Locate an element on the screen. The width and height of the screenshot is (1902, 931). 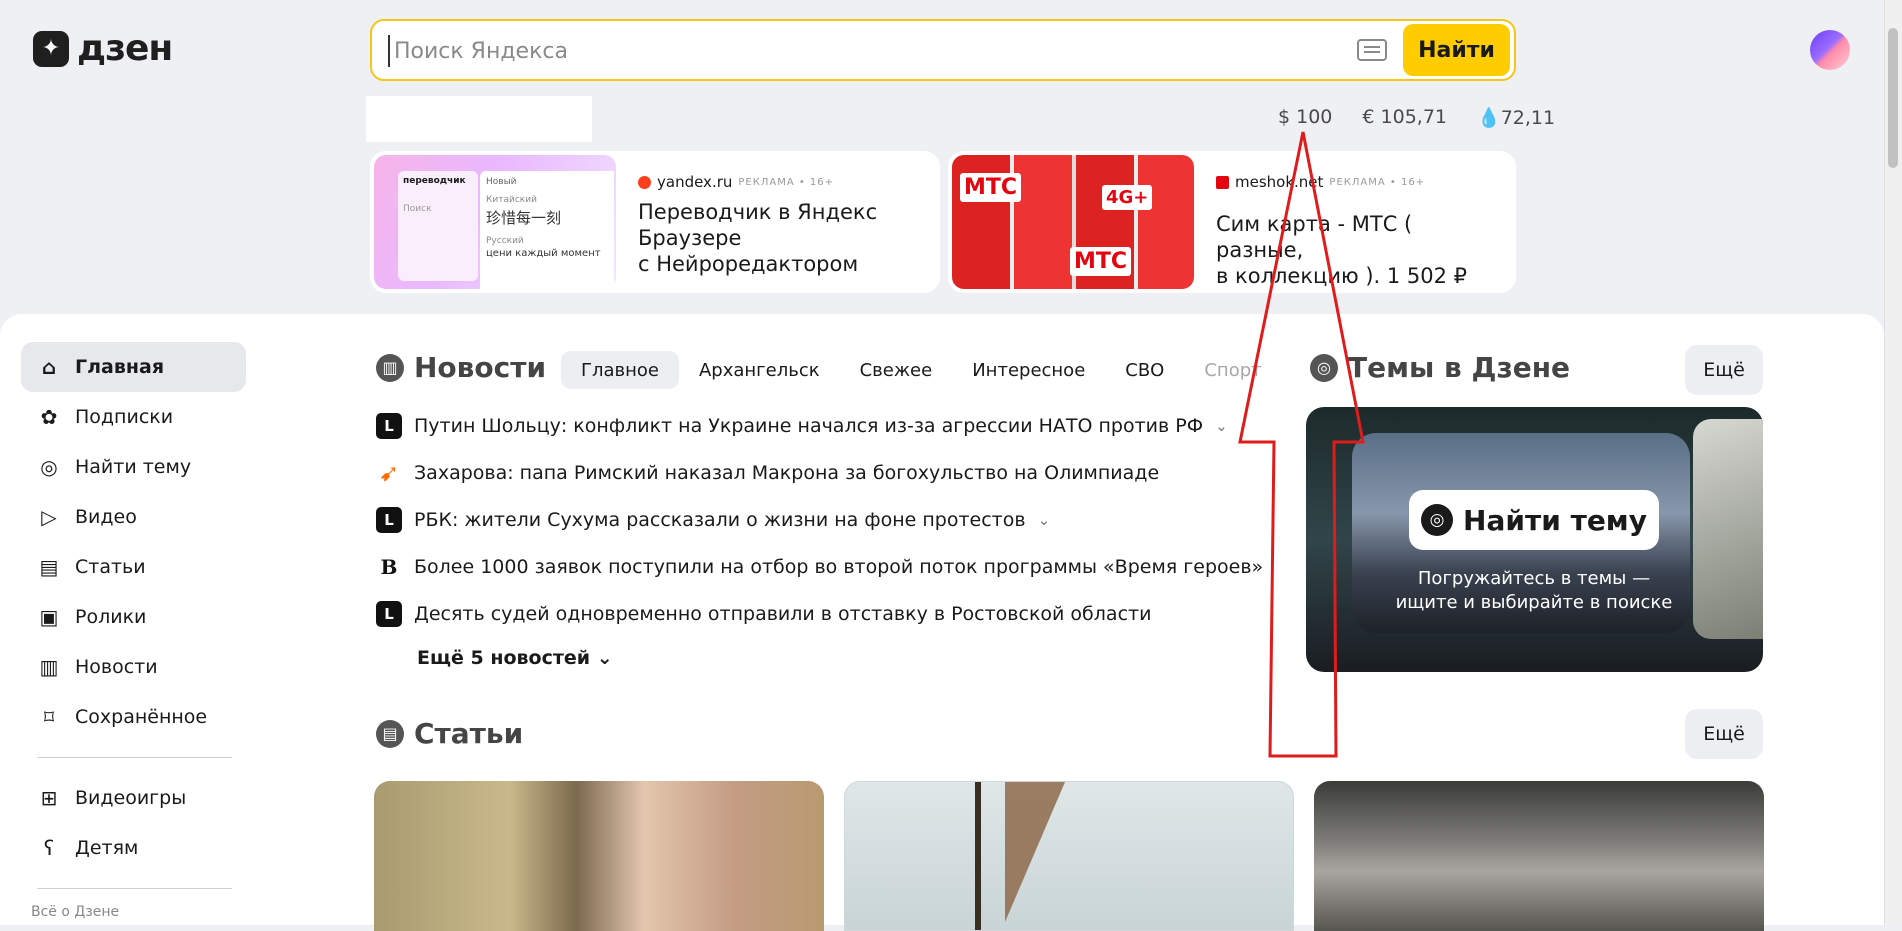
oil-drop-icon: 💧 is located at coordinates (1489, 118).